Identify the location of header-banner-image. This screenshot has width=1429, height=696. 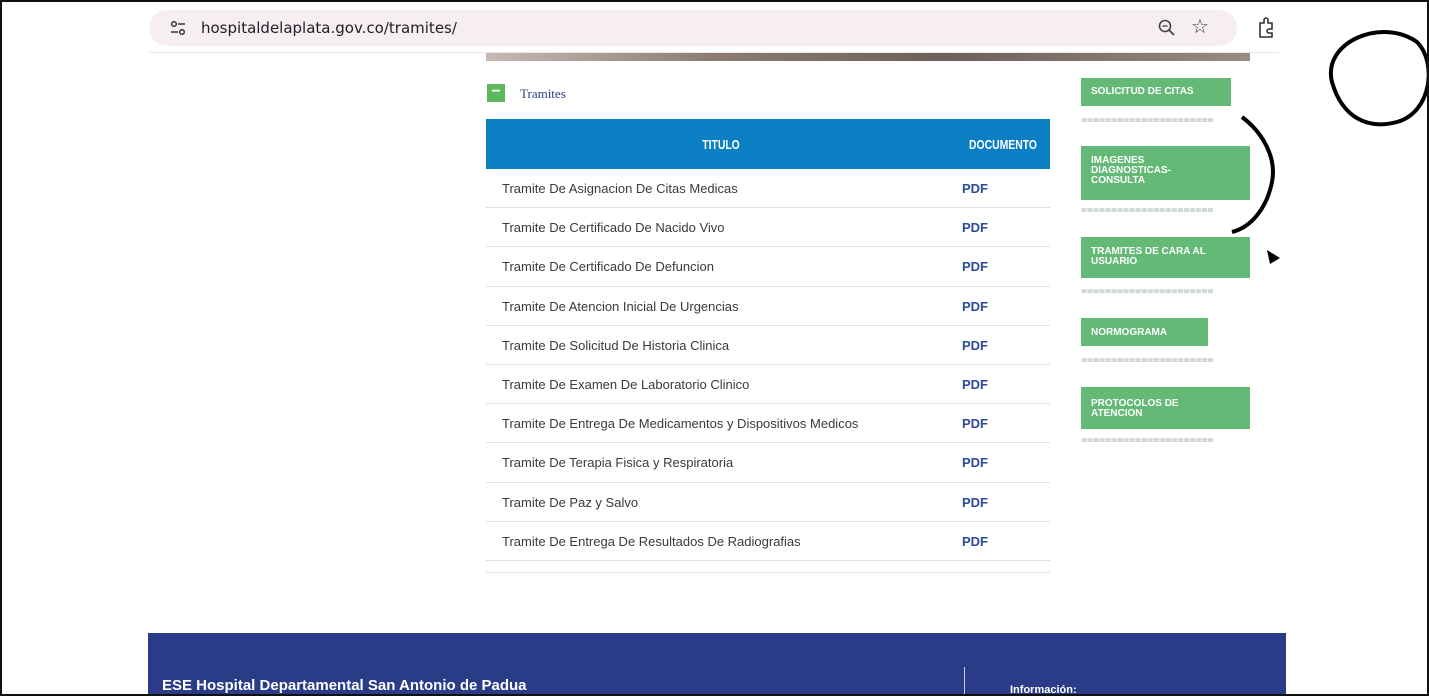
(868, 57).